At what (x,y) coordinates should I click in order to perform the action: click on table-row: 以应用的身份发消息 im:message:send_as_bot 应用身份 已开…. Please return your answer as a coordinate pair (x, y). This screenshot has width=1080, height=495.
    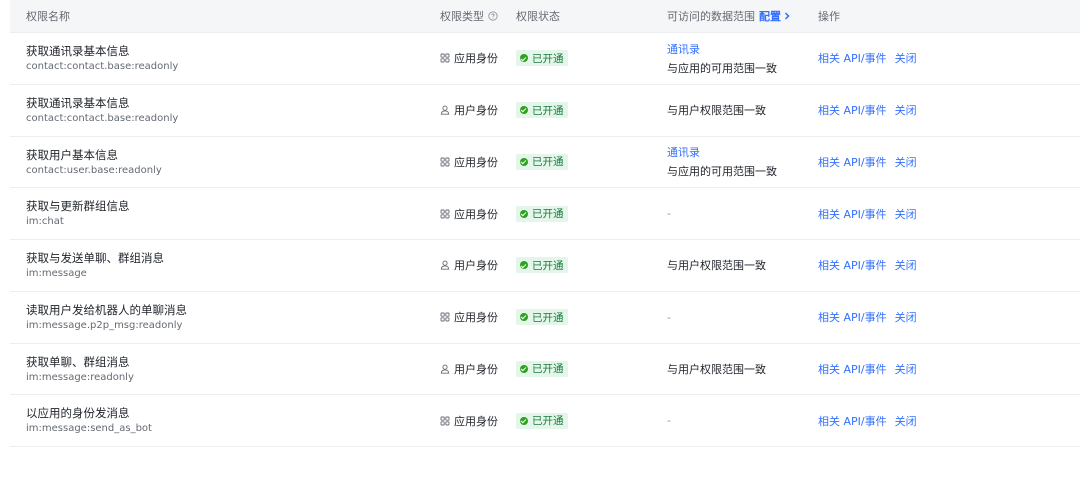
    Looking at the image, I should click on (545, 421).